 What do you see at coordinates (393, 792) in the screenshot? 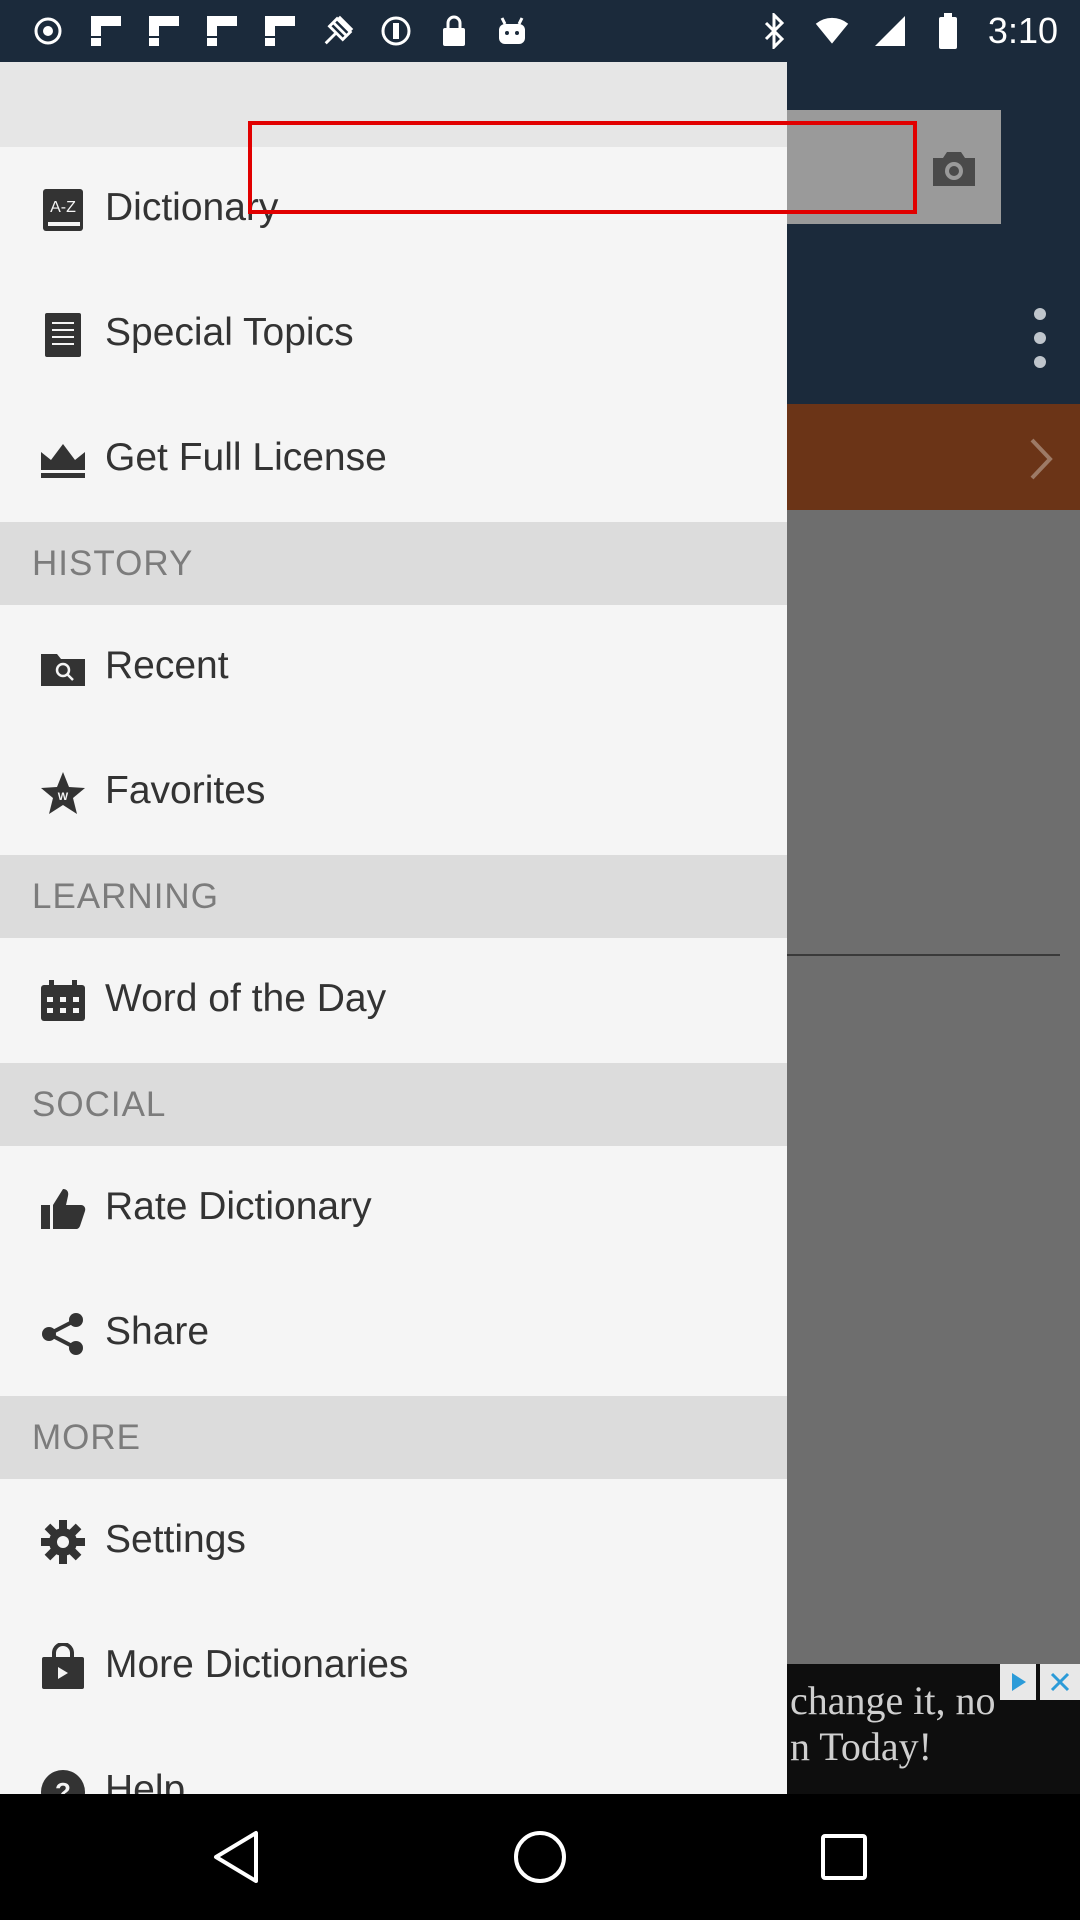
I see `menu-item-favorites: W Favorites` at bounding box center [393, 792].